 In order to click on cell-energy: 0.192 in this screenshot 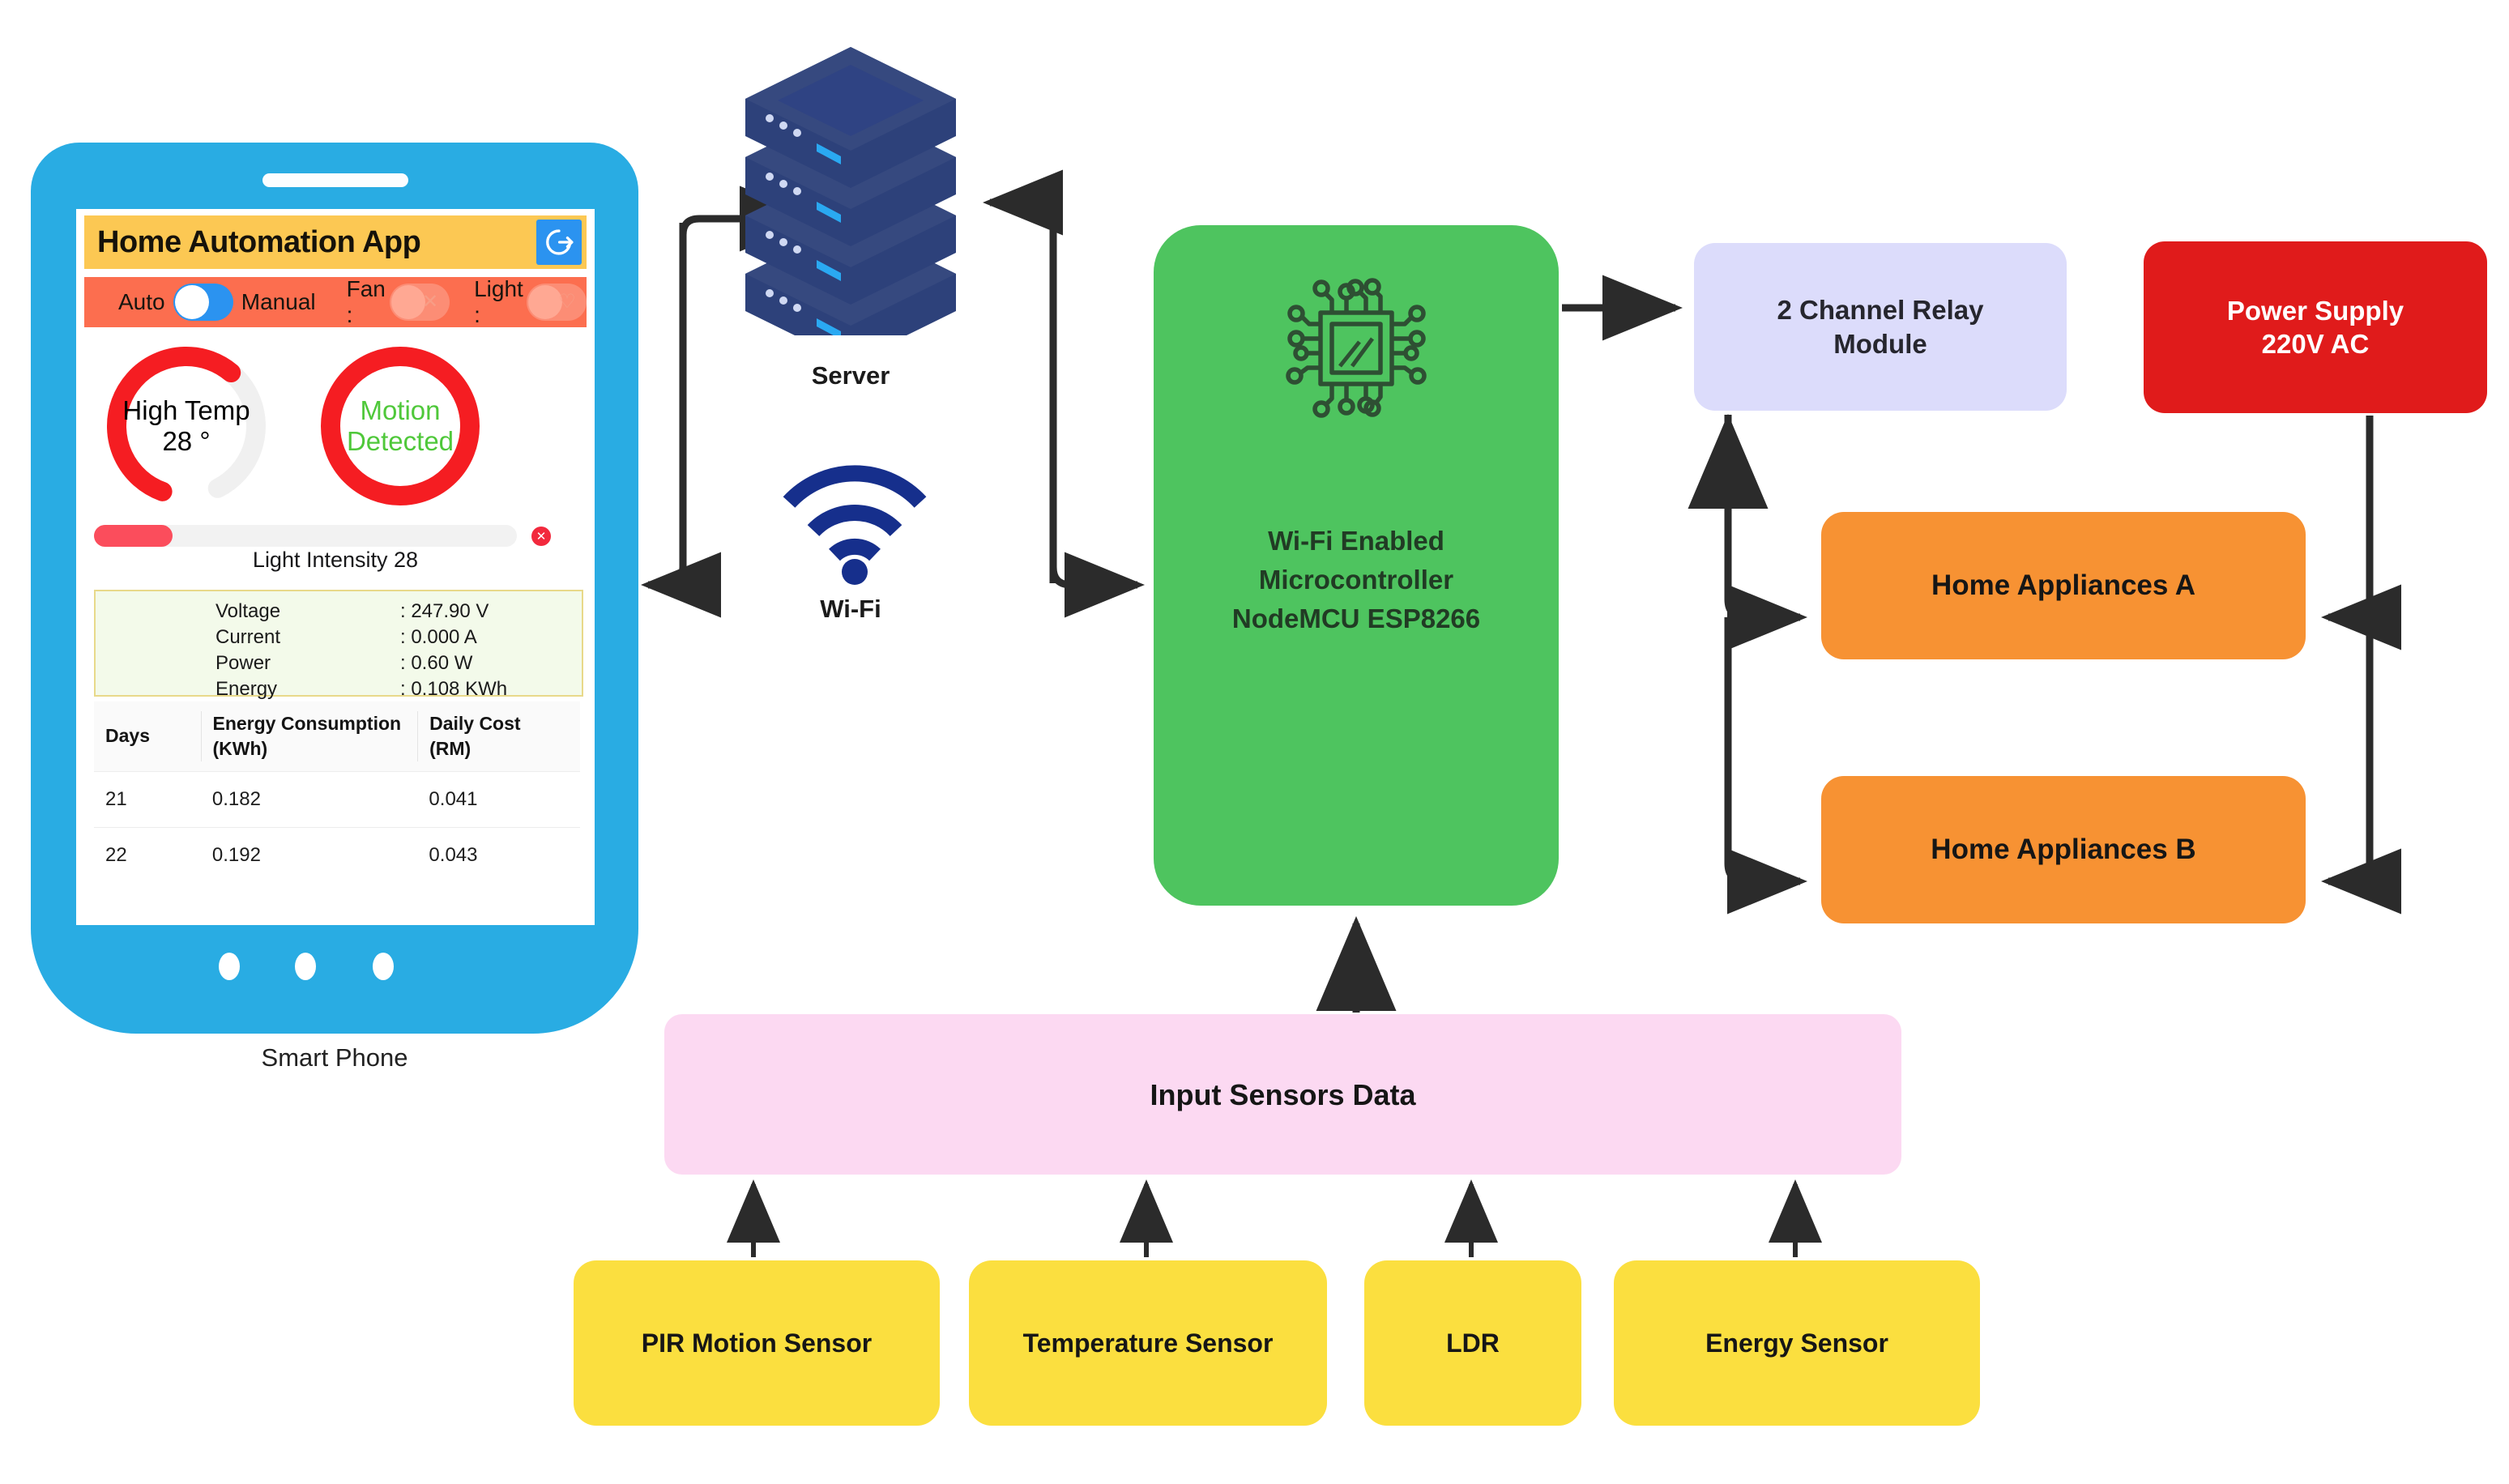, I will do `click(236, 855)`.